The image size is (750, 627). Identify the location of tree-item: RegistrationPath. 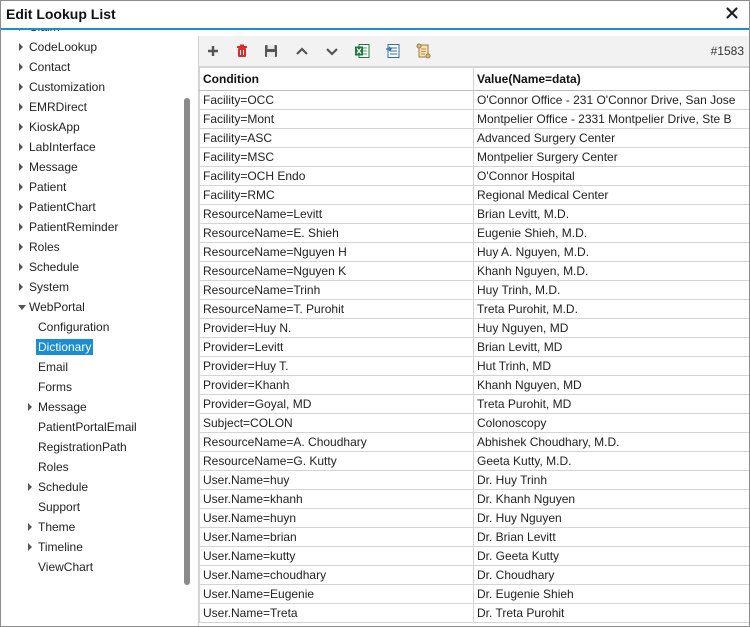
(91, 447).